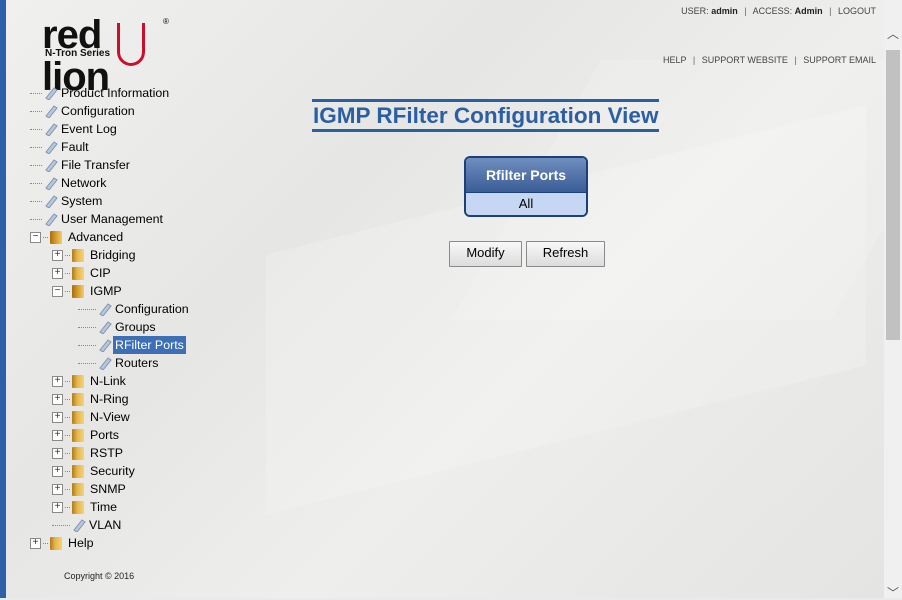  Describe the element at coordinates (96, 237) in the screenshot. I see `tree-label: Advanced` at that location.